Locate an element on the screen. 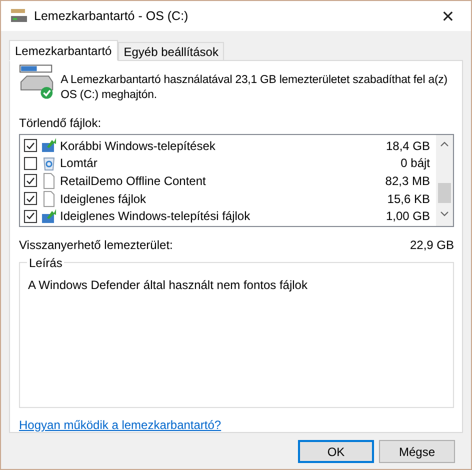  recycle-bin-icon is located at coordinates (49, 163).